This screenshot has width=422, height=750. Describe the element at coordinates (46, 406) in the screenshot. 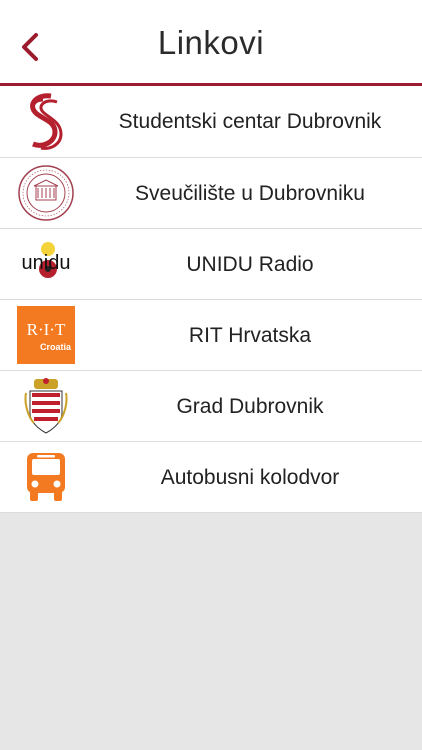

I see `dubrovnik-coat-of-arms-icon` at that location.